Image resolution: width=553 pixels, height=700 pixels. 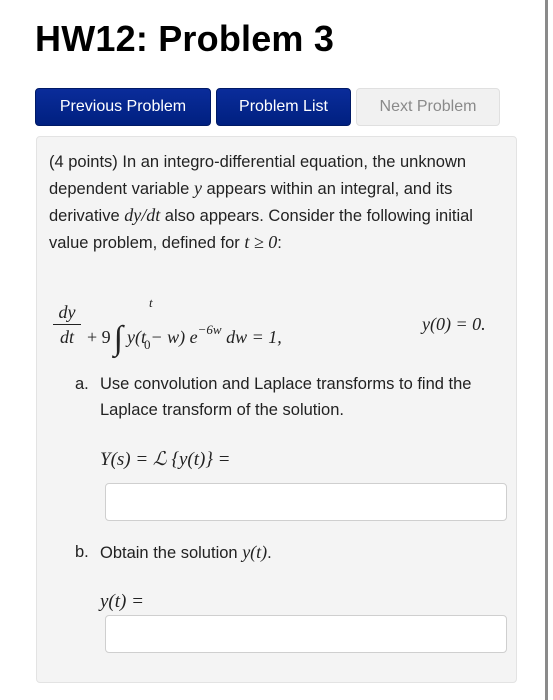 What do you see at coordinates (295, 599) in the screenshot?
I see `part-b: b. Obtain the solution y(t). y(t) =` at bounding box center [295, 599].